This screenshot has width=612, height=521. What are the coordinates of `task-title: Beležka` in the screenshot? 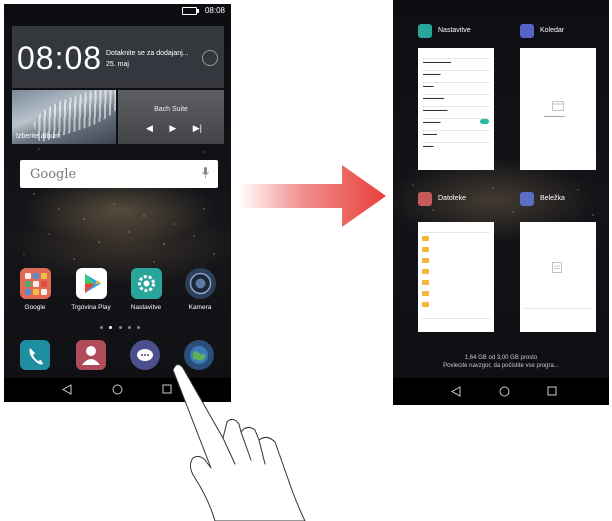 It's located at (552, 198).